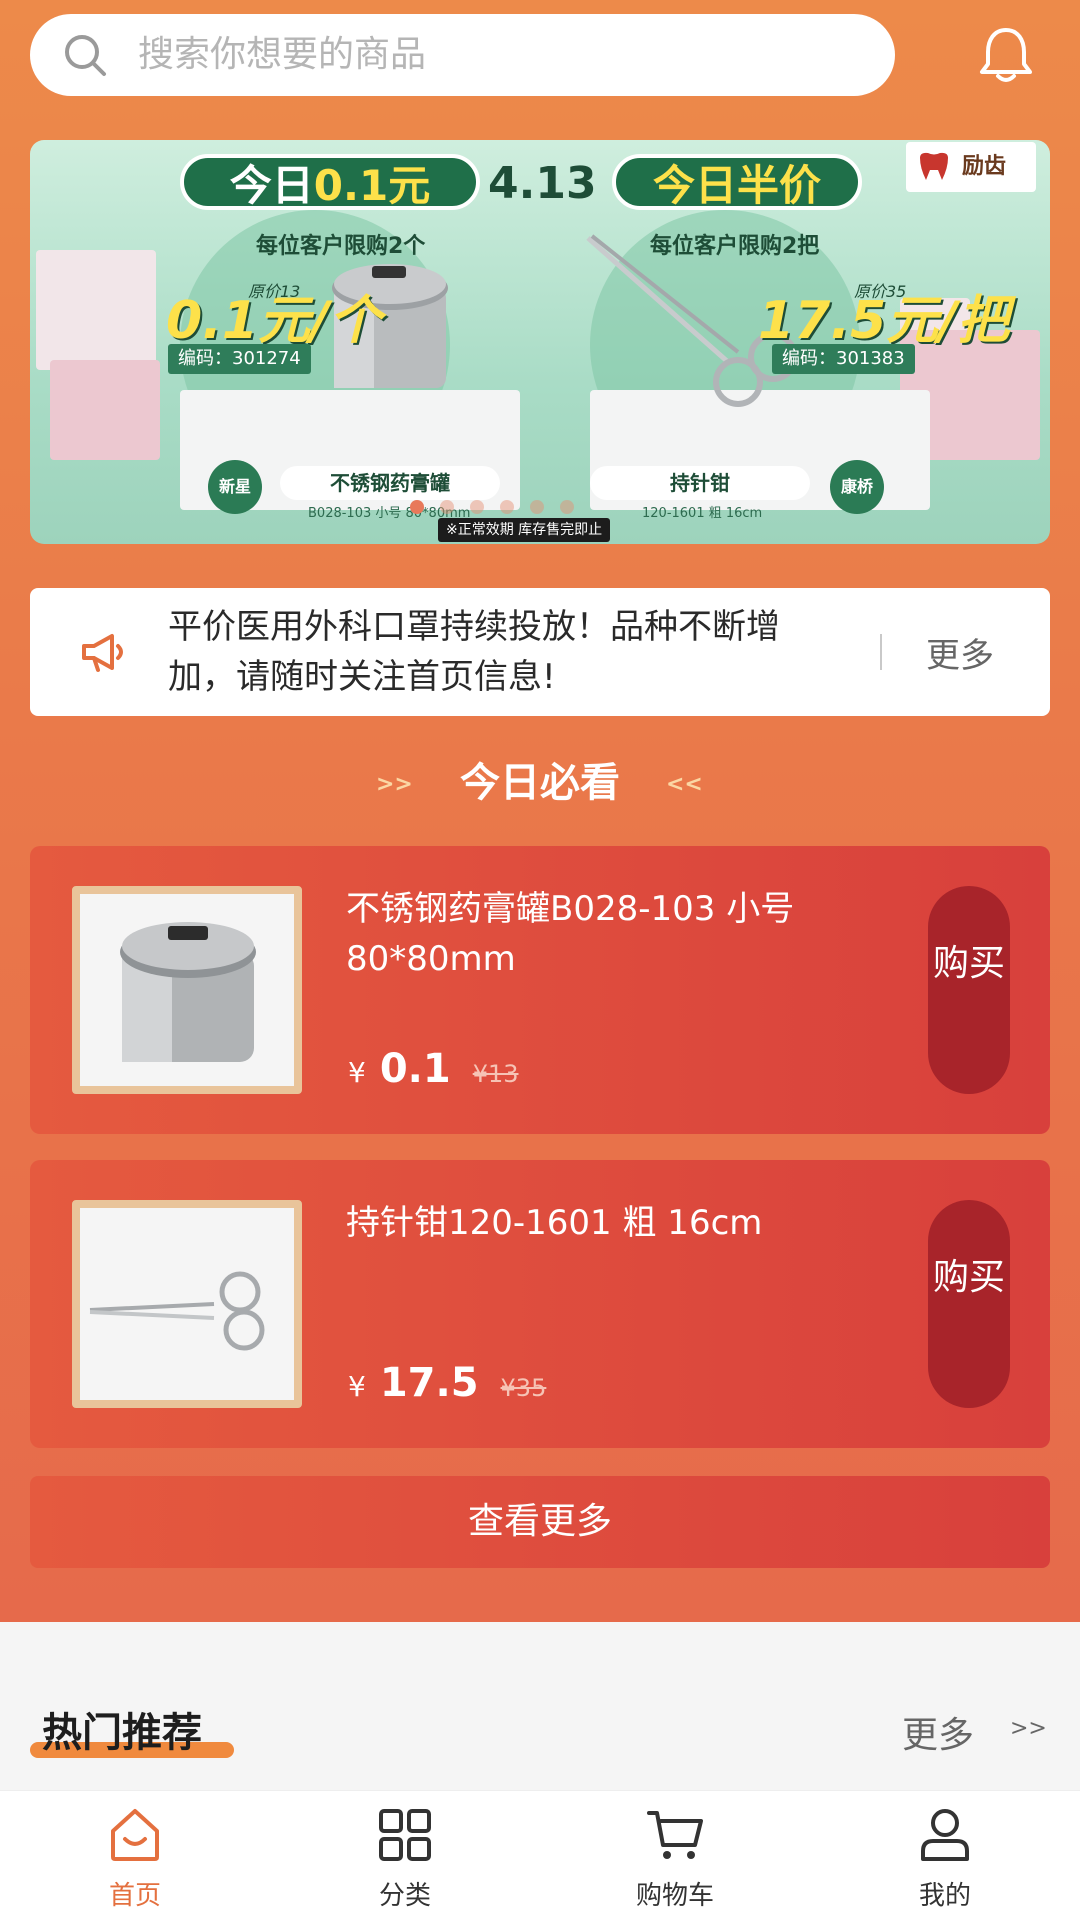 Image resolution: width=1080 pixels, height=1920 pixels. I want to click on product-price: 0.1, so click(415, 1069).